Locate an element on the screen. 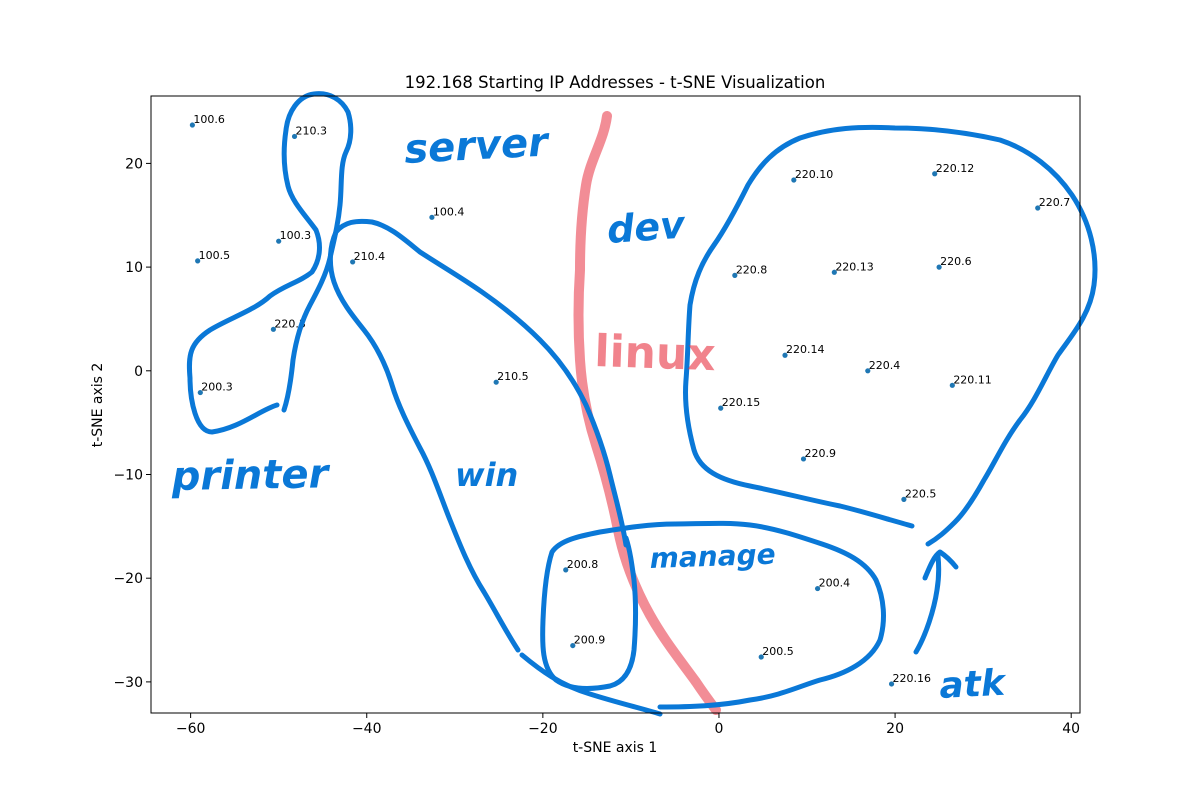 This screenshot has height=800, width=1200. y-tick-label: 20 is located at coordinates (134, 164).